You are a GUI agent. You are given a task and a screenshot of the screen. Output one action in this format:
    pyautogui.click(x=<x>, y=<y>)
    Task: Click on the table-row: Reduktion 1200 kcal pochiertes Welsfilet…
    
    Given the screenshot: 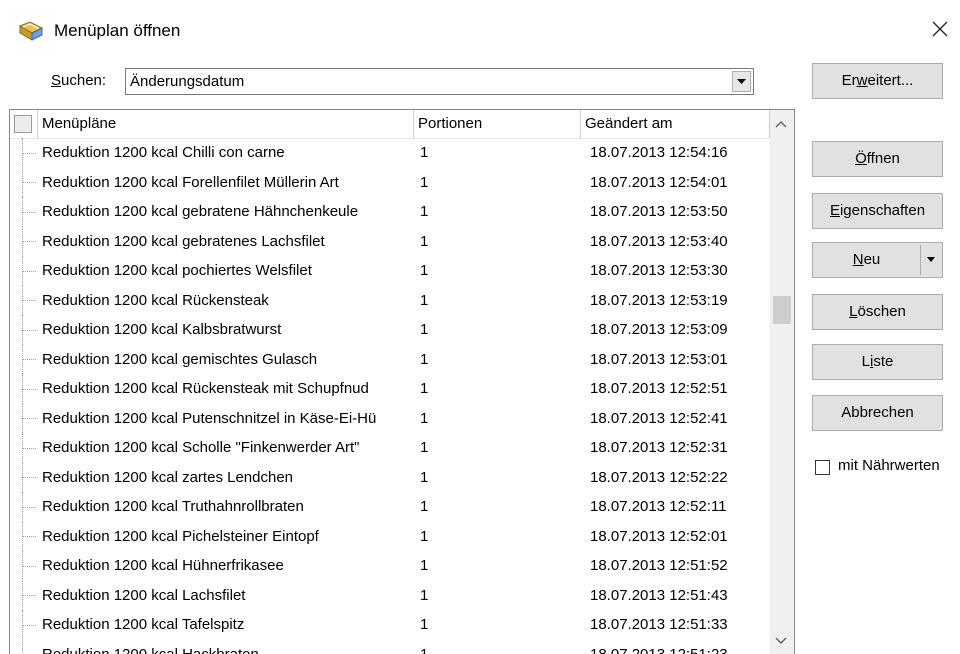 What is the action you would take?
    pyautogui.click(x=390, y=271)
    